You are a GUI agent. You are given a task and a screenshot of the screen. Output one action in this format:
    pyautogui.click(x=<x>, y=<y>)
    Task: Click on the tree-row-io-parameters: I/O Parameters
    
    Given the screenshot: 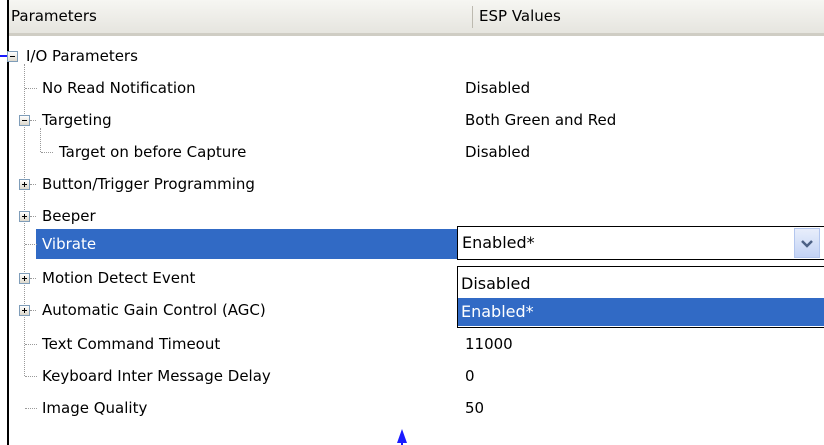 What is the action you would take?
    pyautogui.click(x=415, y=56)
    